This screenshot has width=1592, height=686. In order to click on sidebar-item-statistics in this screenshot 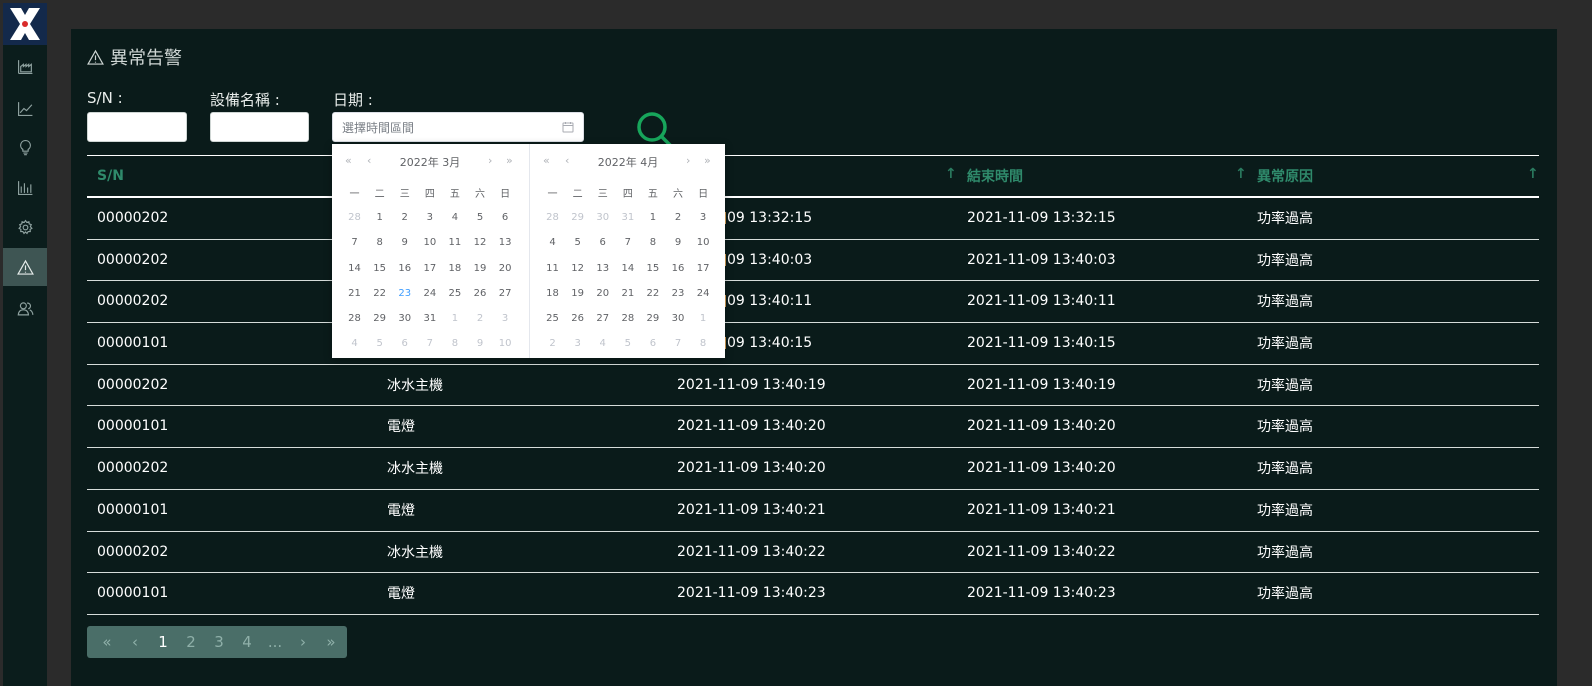, I will do `click(25, 187)`.